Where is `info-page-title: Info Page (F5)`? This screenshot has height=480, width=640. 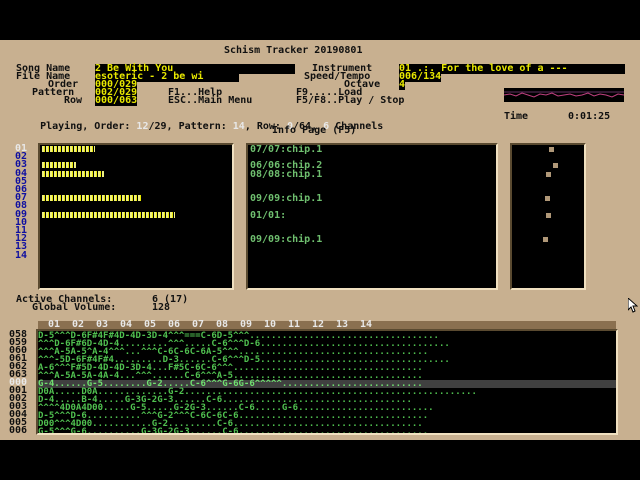 info-page-title: Info Page (F5) is located at coordinates (314, 130).